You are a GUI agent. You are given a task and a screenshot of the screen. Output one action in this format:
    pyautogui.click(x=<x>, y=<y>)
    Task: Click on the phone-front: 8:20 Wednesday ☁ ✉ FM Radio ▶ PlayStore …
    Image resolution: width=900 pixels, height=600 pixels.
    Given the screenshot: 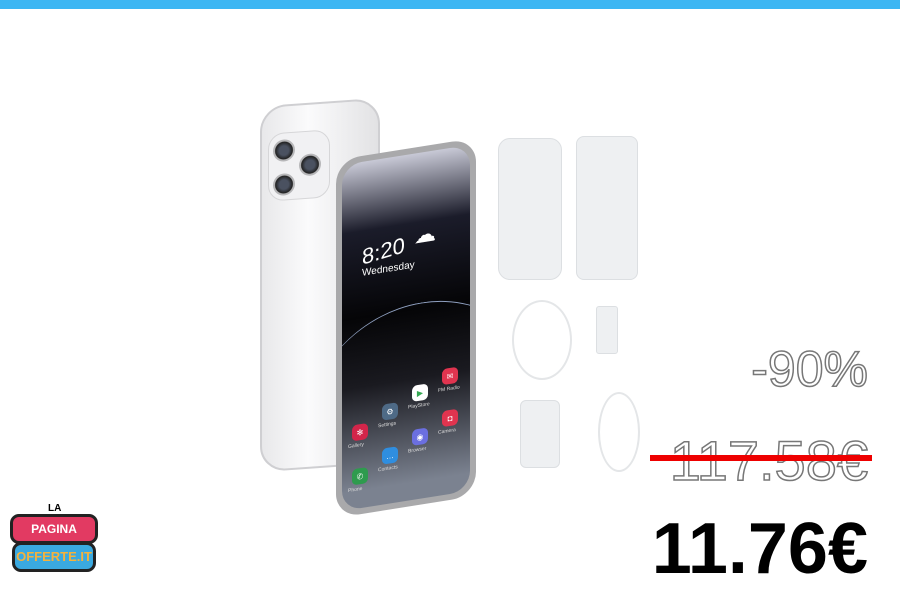 What is the action you would take?
    pyautogui.click(x=406, y=327)
    